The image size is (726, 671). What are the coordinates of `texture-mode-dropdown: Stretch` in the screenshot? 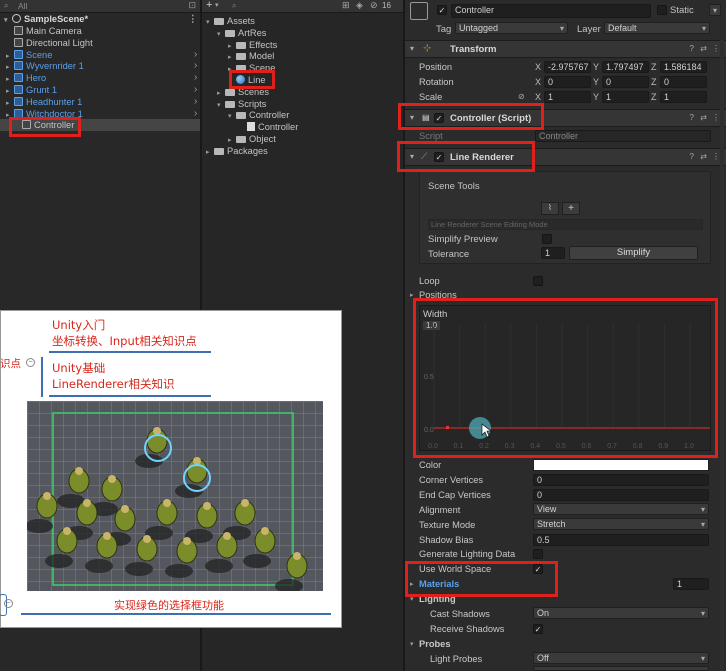 It's located at (621, 524).